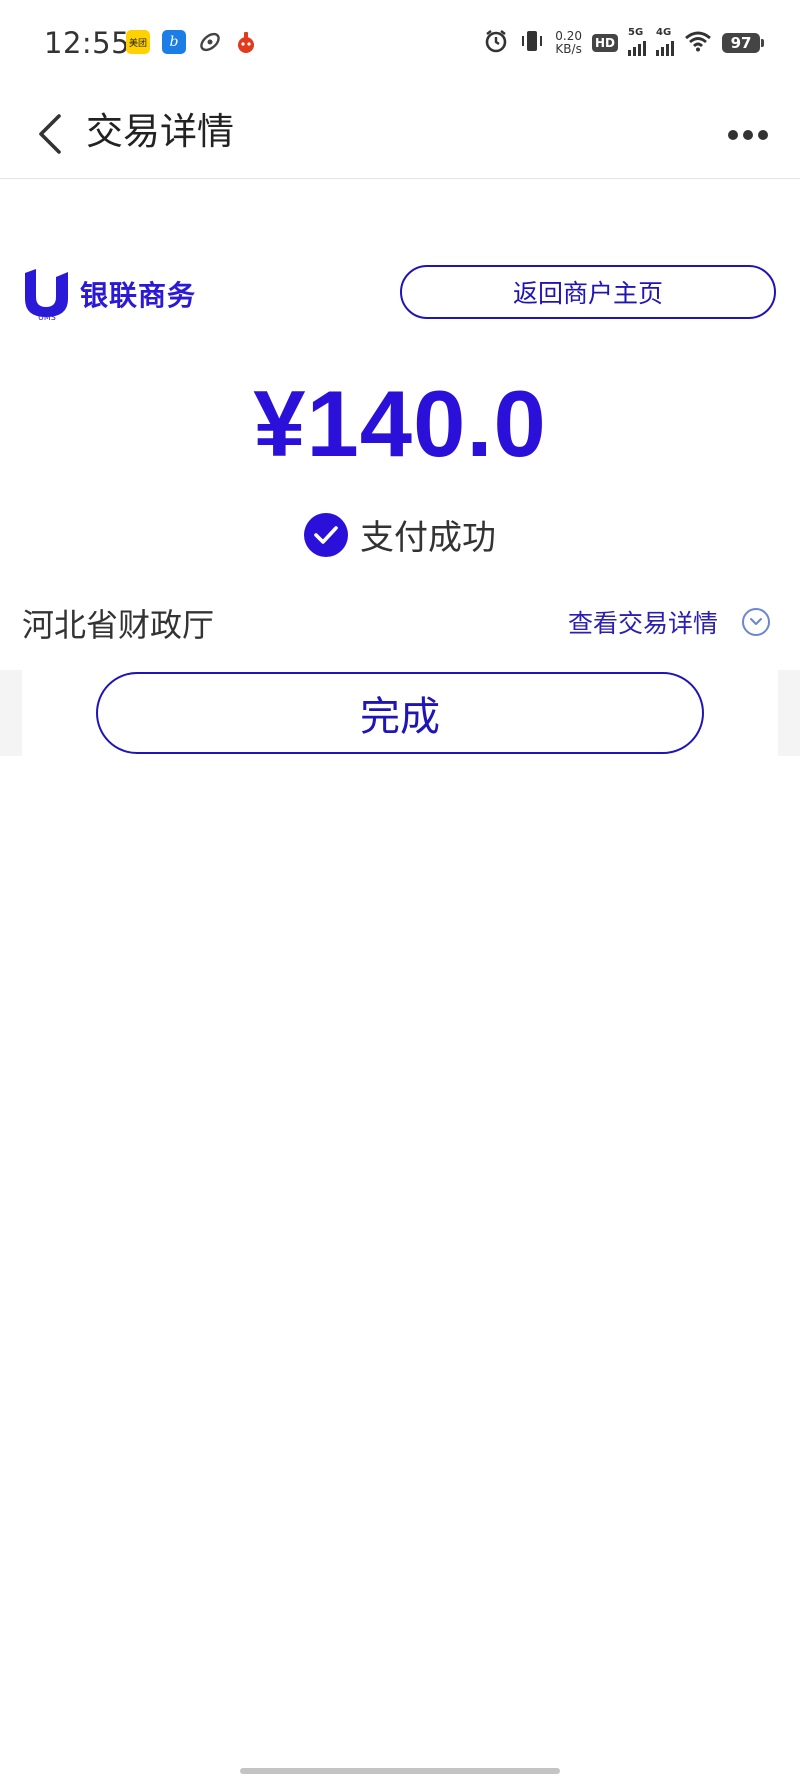 The height and width of the screenshot is (1778, 800). Describe the element at coordinates (665, 41) in the screenshot. I see `sim2-signal-icon: 4G` at that location.